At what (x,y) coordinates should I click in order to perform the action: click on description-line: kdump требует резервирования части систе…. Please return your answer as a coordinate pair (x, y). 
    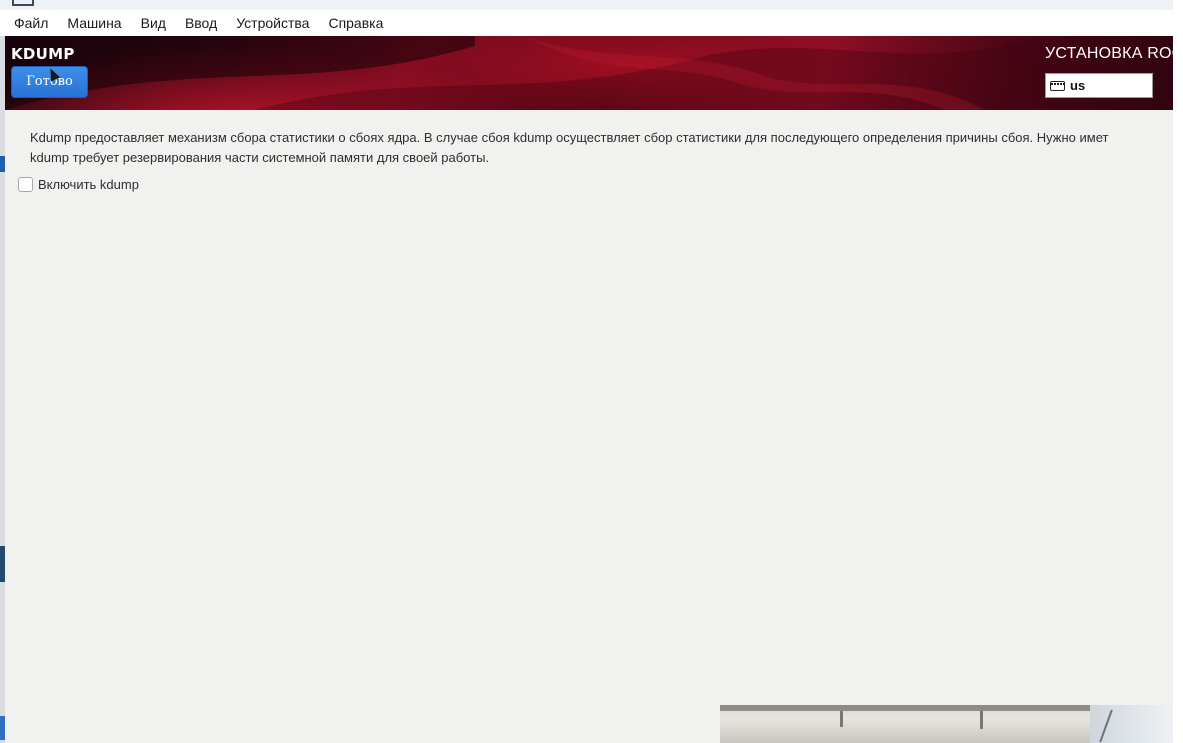
    Looking at the image, I should click on (260, 157).